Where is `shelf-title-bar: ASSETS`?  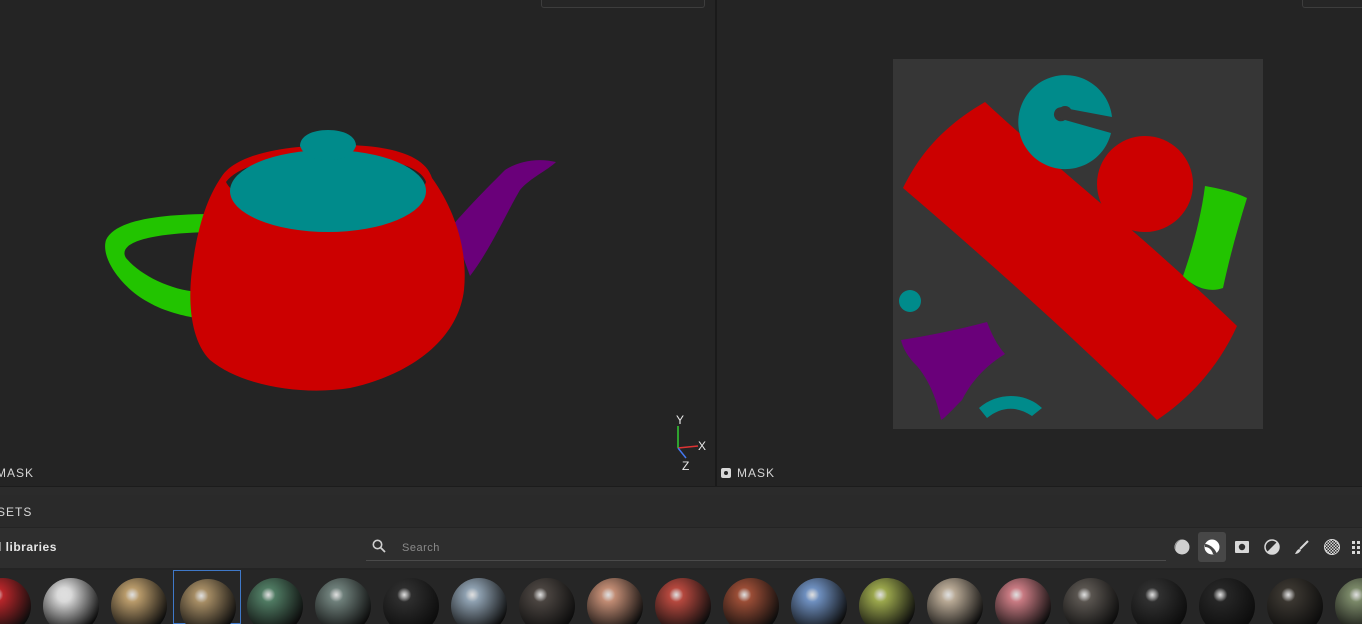 shelf-title-bar: ASSETS is located at coordinates (681, 511).